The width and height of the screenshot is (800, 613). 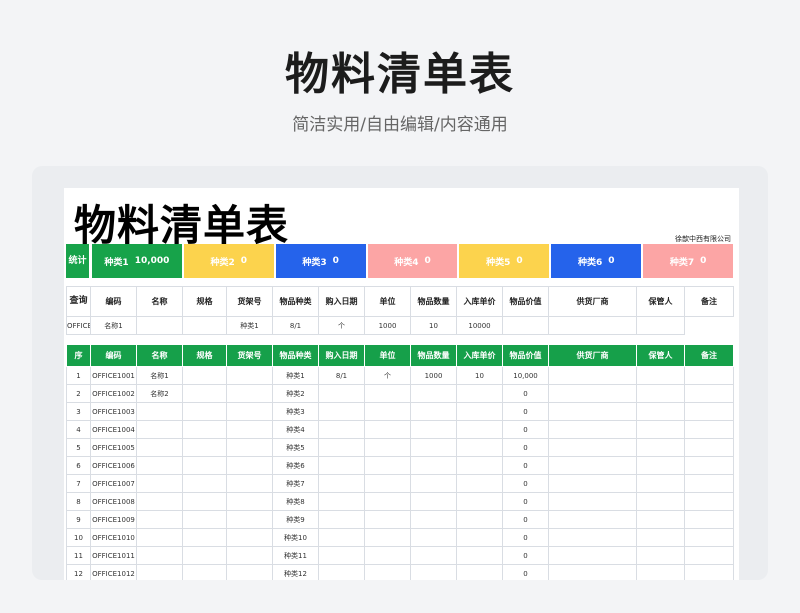 I want to click on table-cell: 种类6, so click(x=295, y=465).